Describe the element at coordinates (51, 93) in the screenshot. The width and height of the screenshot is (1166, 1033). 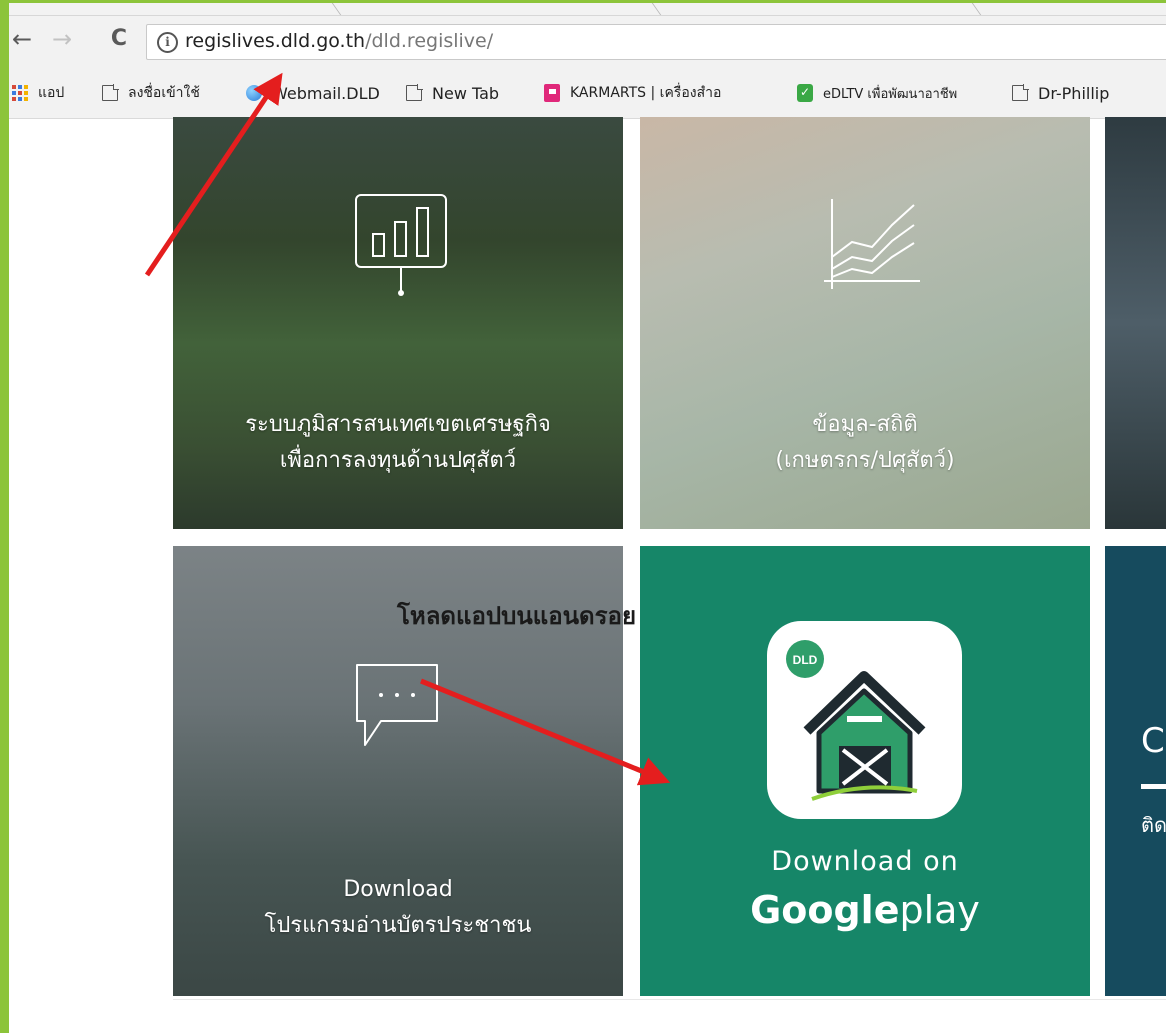
I see `bookmark-label: แอป` at that location.